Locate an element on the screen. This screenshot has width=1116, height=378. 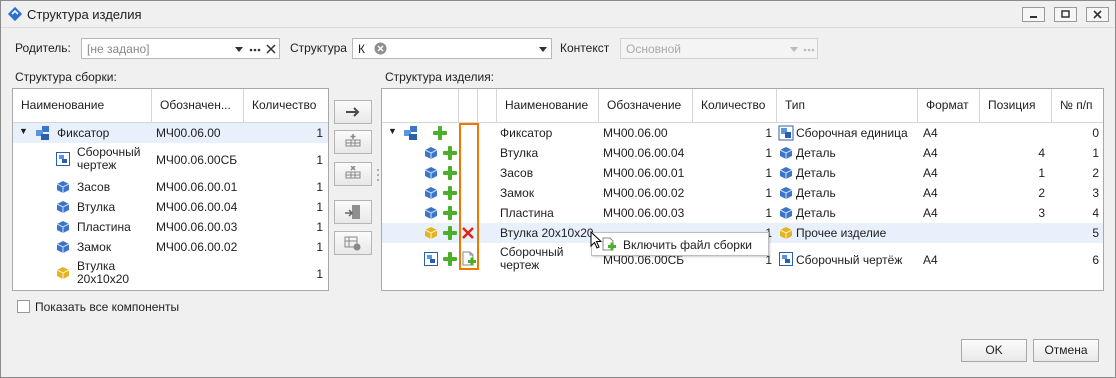
row-designation: МЧ00.06.00СБ is located at coordinates (197, 160).